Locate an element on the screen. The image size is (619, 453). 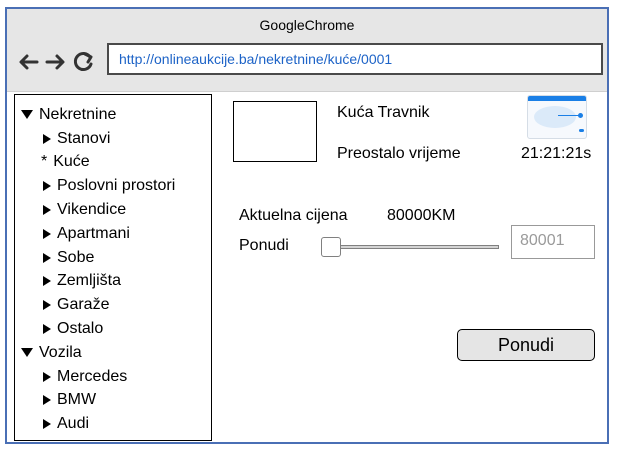
sidebar-item-label: Ostalo is located at coordinates (80, 329).